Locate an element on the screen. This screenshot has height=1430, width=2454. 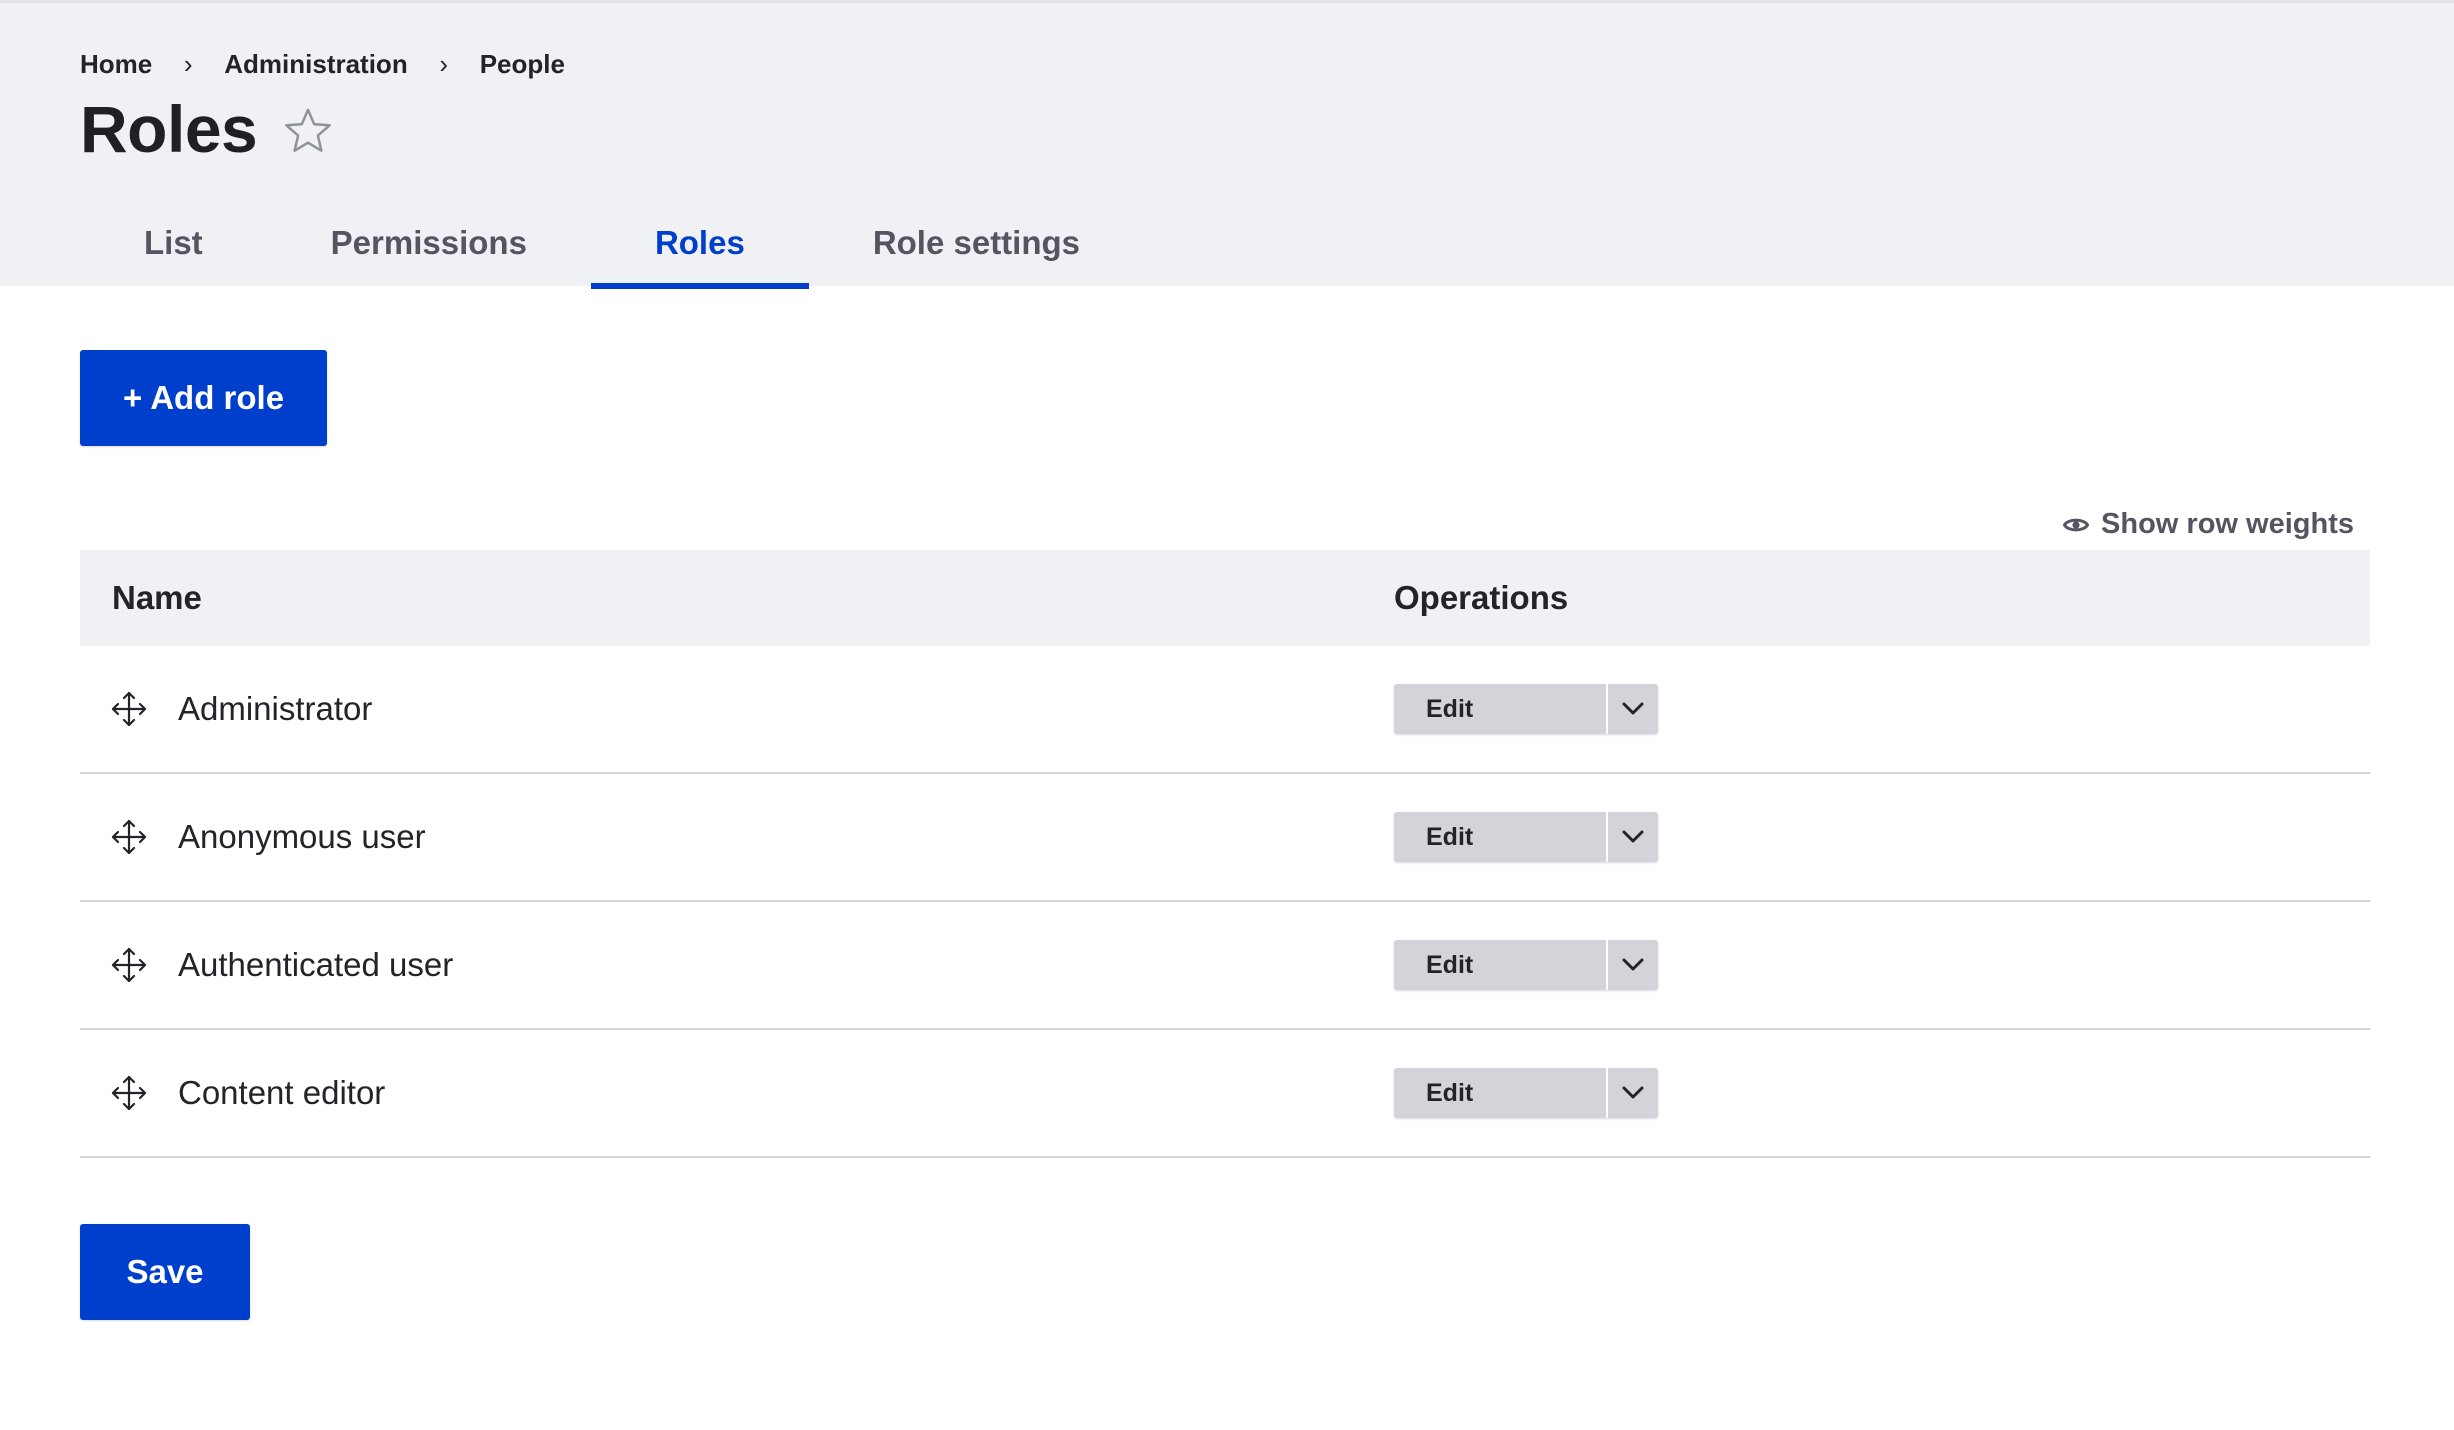
table-row: Administrator Edit is located at coordinates (1225, 710).